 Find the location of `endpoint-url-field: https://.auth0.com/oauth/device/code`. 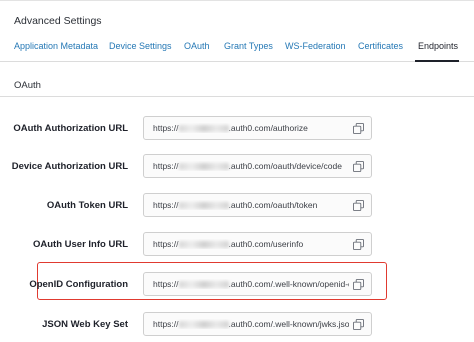

endpoint-url-field: https://.auth0.com/oauth/device/code is located at coordinates (257, 166).